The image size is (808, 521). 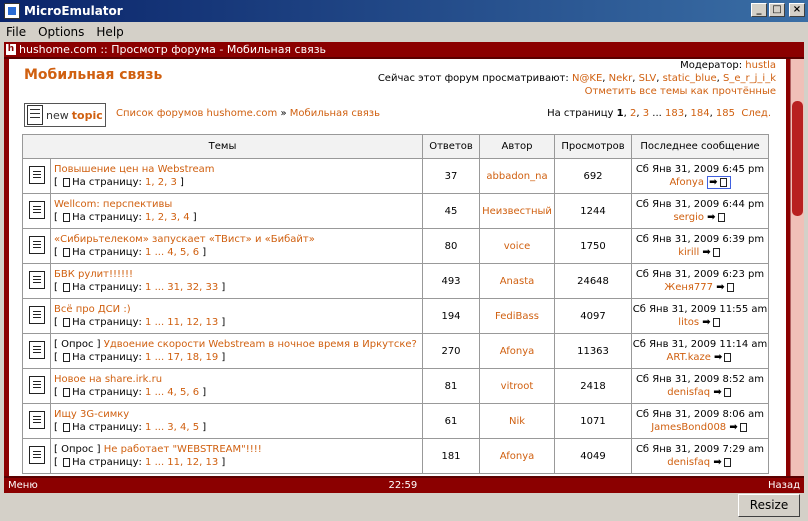 What do you see at coordinates (113, 204) in the screenshot?
I see `topic-link: Wellcom: перспективы` at bounding box center [113, 204].